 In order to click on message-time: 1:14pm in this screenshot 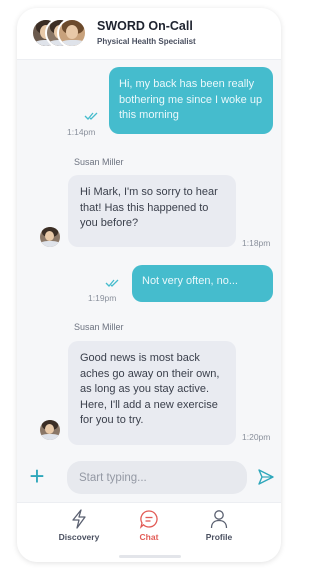, I will do `click(81, 132)`.